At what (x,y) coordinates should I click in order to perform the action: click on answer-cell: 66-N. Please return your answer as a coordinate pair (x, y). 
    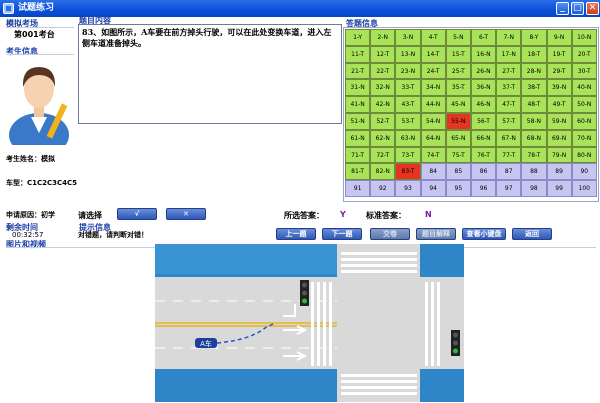
    Looking at the image, I should click on (483, 138).